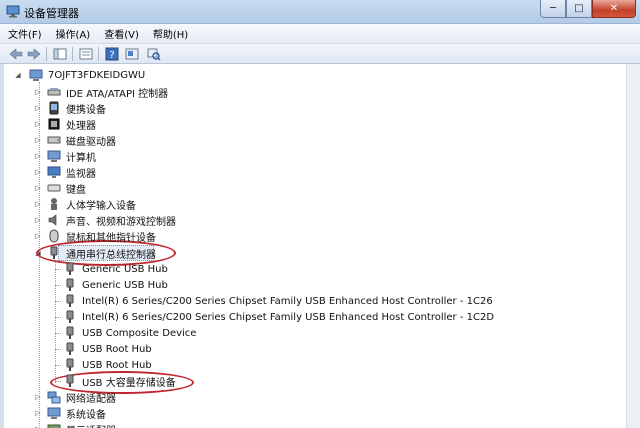  I want to click on menu-view: 查看(V), so click(121, 33).